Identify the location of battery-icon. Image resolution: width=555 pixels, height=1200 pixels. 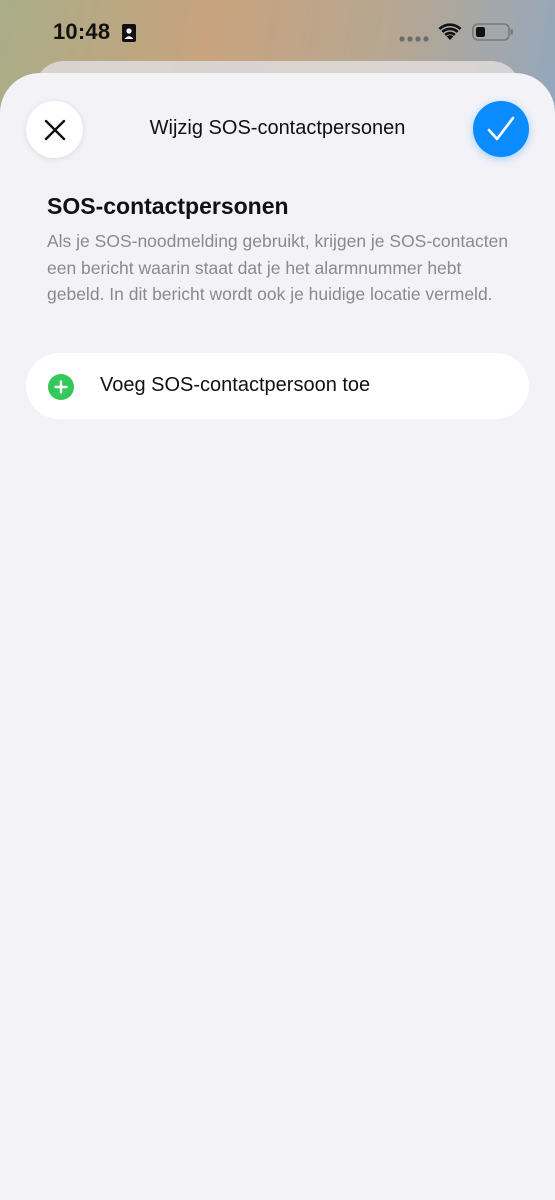
(492, 32).